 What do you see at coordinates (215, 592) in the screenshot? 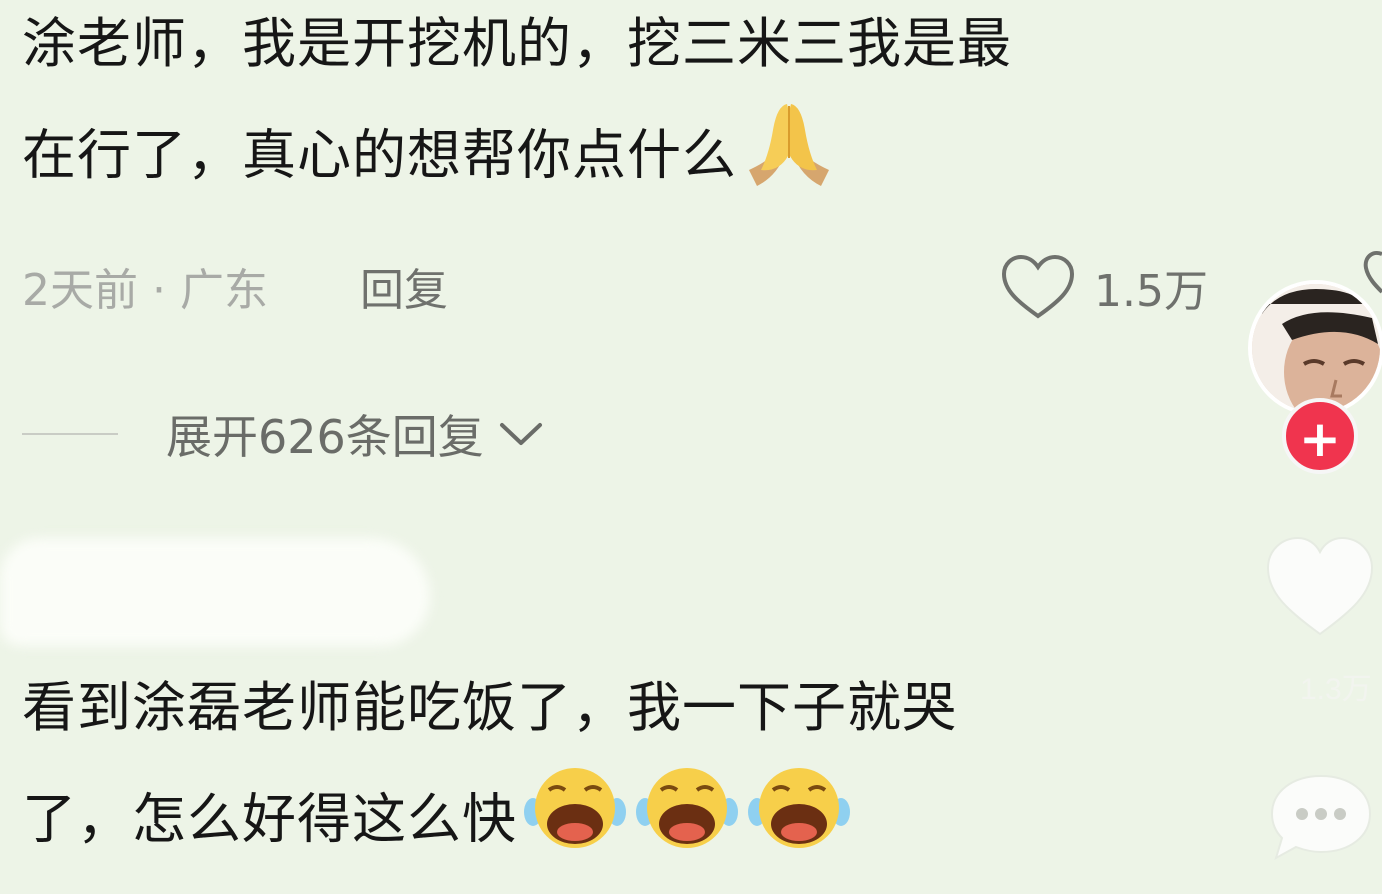
I see `blurred-username` at bounding box center [215, 592].